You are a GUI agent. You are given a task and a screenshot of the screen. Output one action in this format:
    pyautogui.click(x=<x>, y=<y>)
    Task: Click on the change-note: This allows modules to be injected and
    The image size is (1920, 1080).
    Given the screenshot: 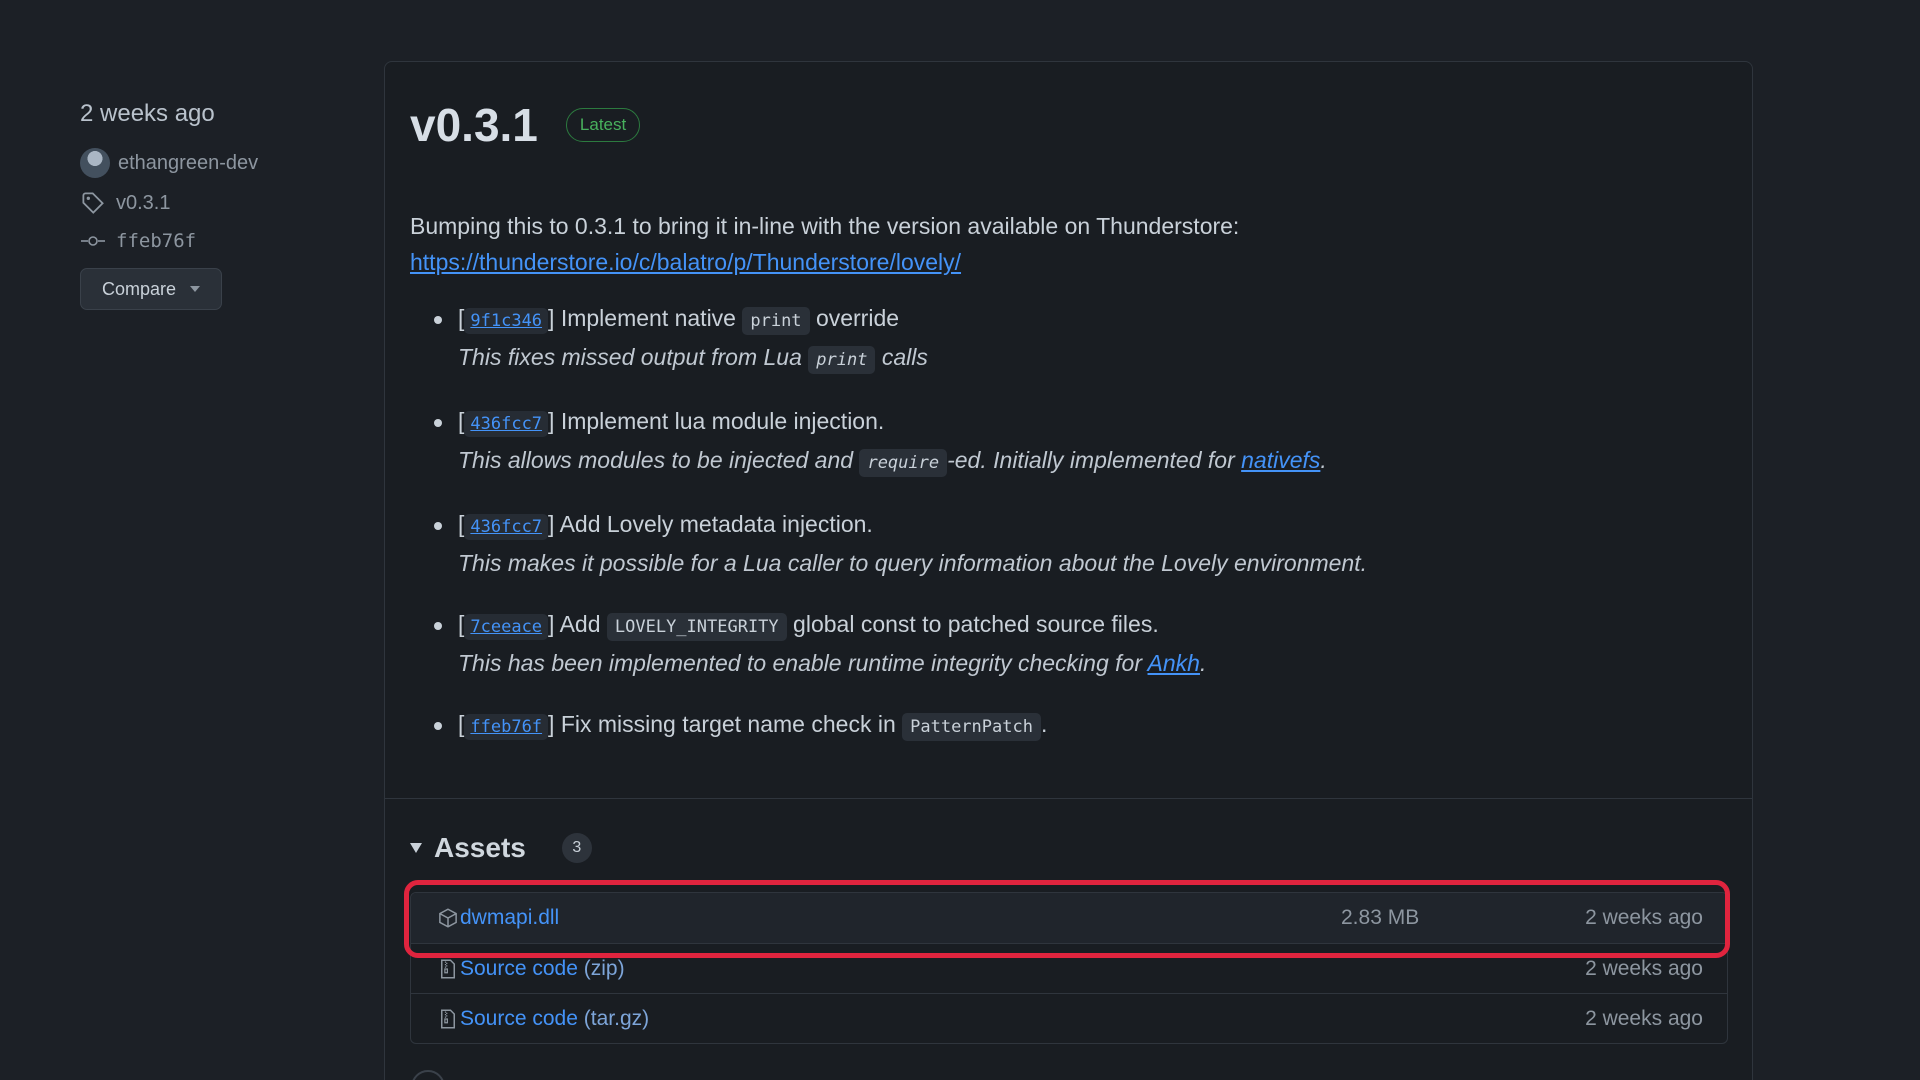 What is the action you would take?
    pyautogui.click(x=656, y=460)
    